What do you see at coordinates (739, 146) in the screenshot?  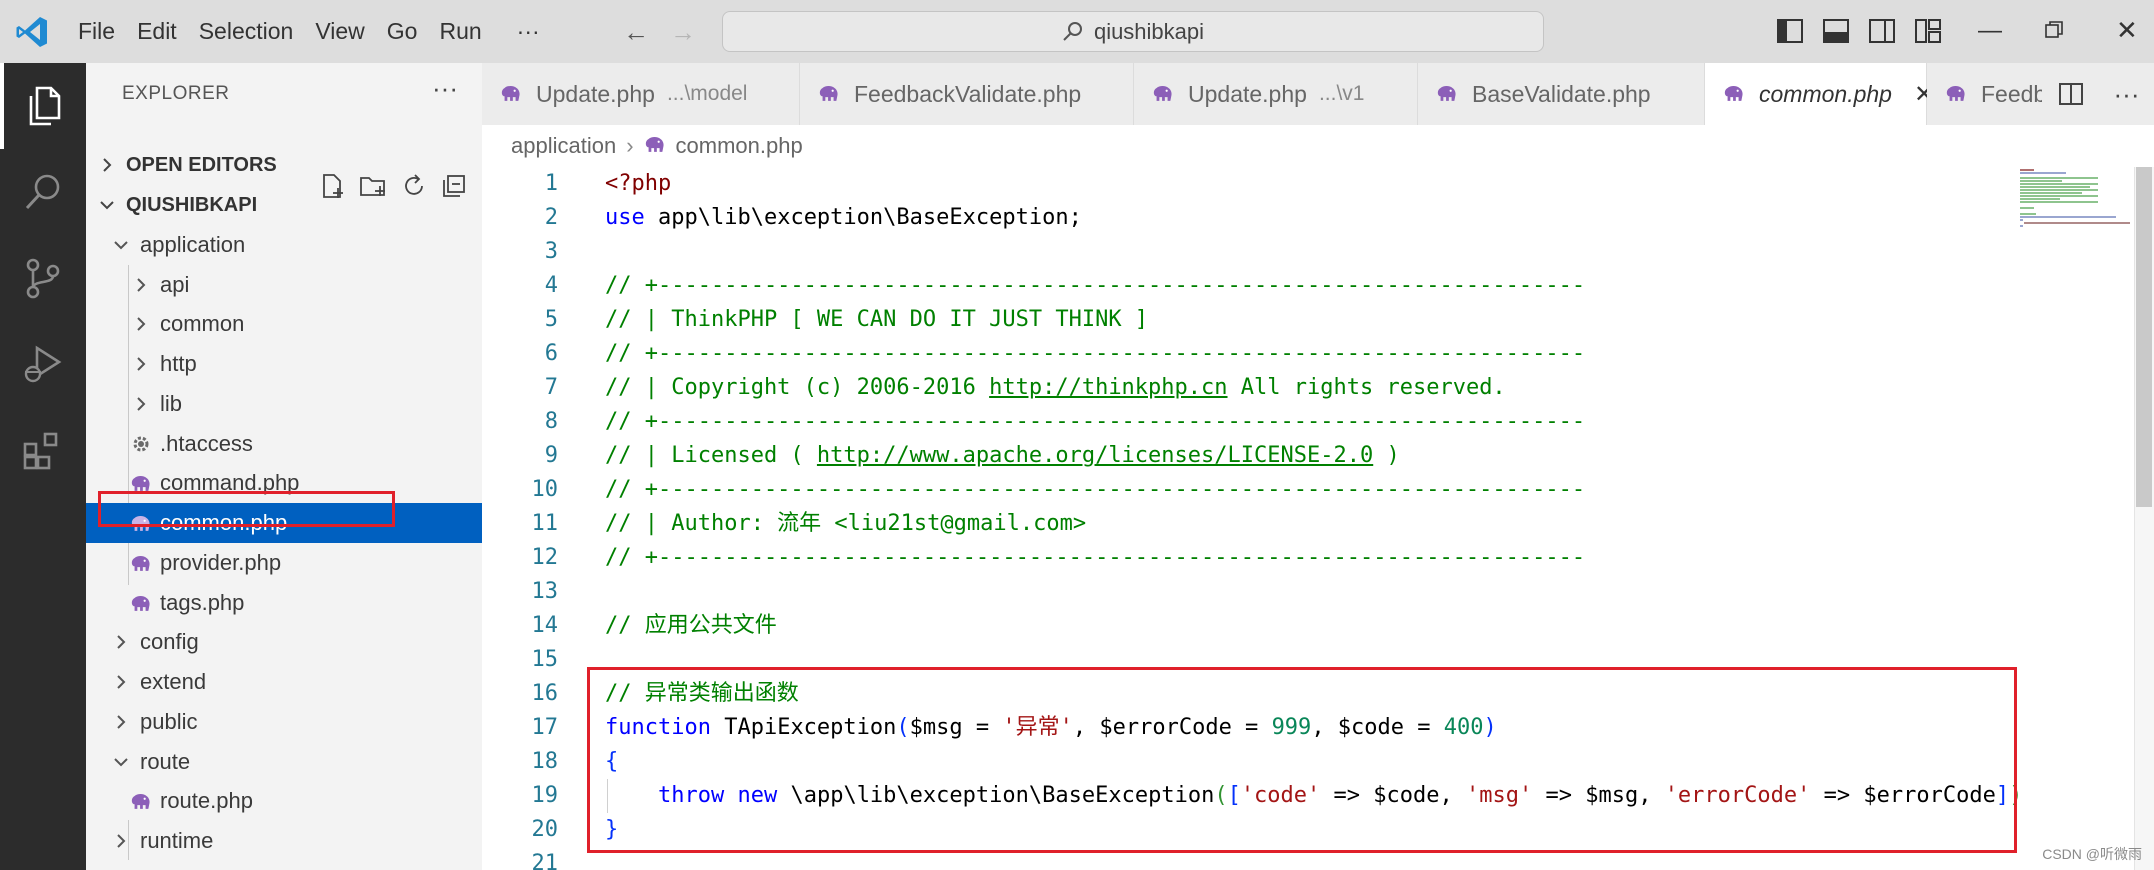 I see `breadcrumb-file: common.php` at bounding box center [739, 146].